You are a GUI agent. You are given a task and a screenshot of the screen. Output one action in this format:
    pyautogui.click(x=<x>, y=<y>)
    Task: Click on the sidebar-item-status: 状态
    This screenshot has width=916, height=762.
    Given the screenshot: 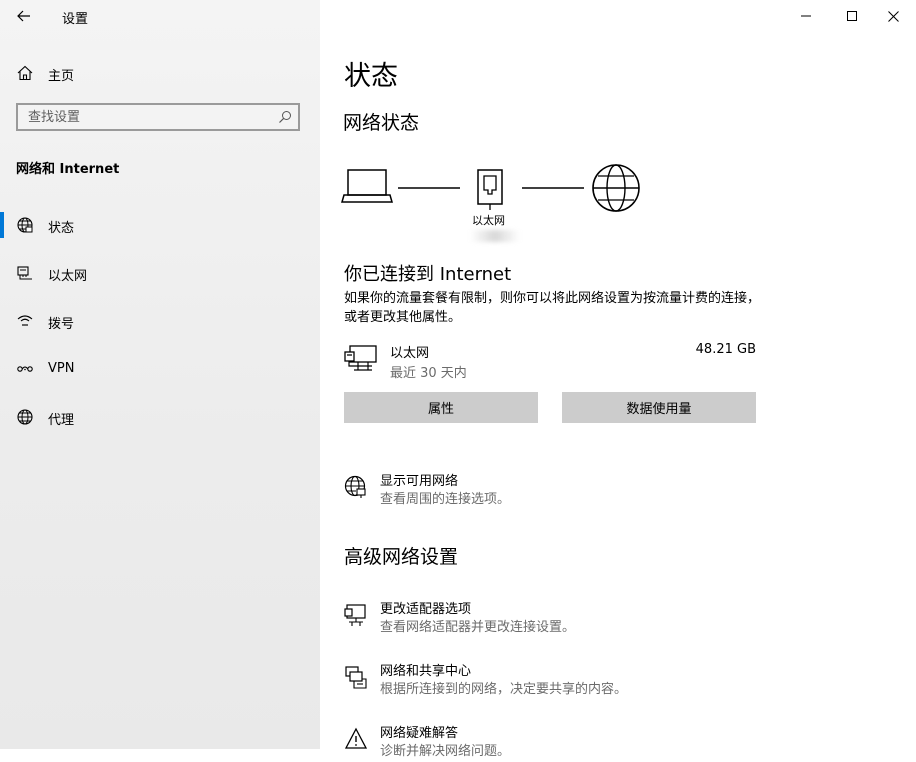 What is the action you would take?
    pyautogui.click(x=160, y=225)
    